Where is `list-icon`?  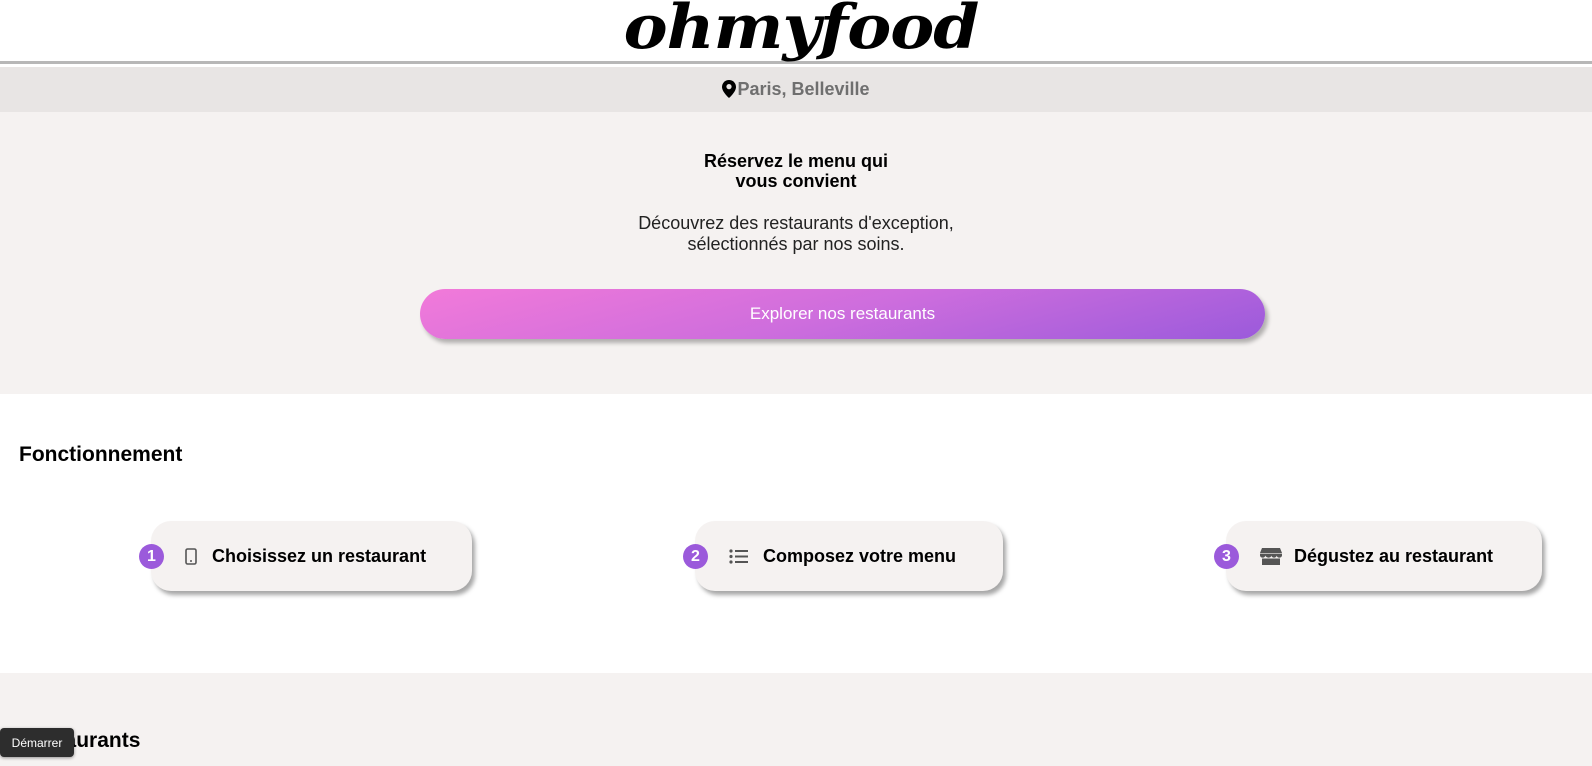
list-icon is located at coordinates (738, 556).